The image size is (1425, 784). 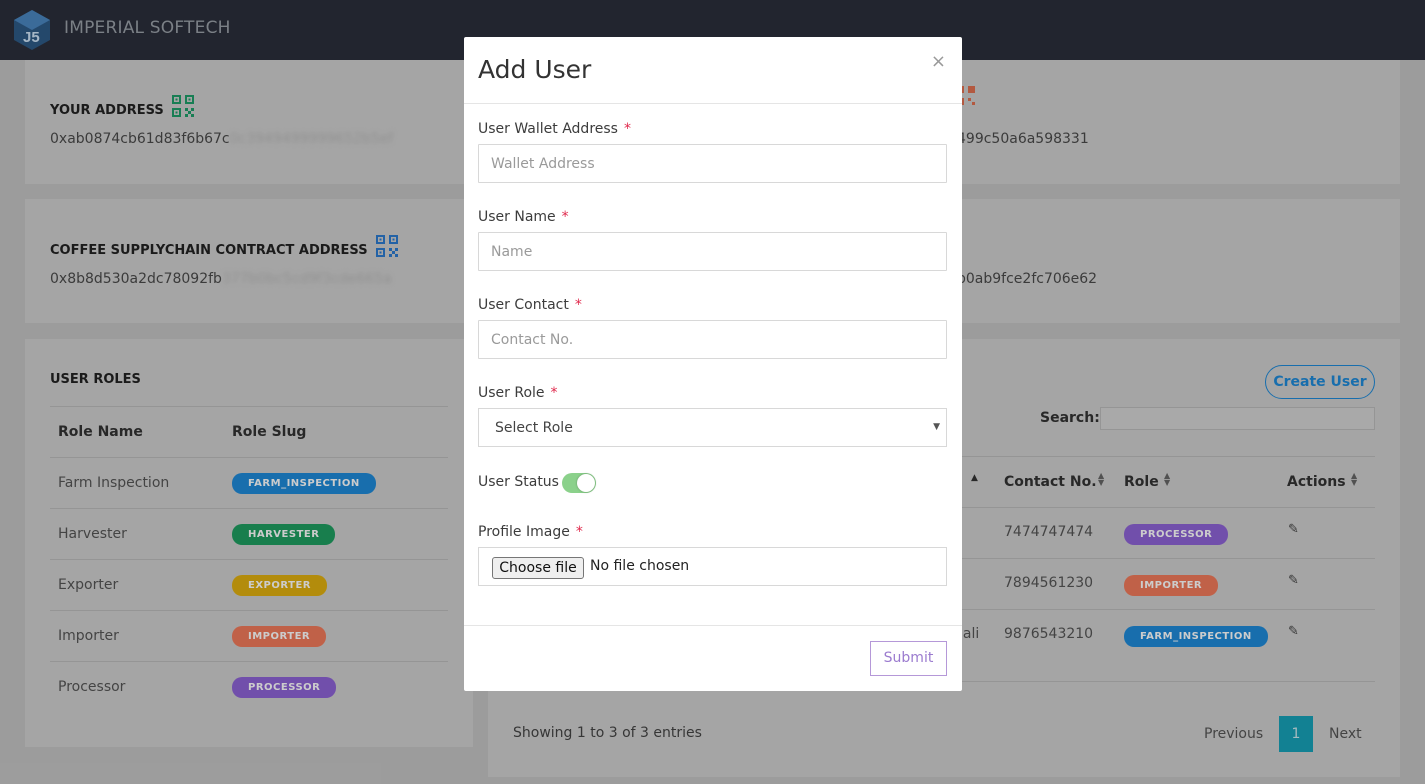 I want to click on profile-image-label: Profile Image *, so click(x=530, y=532).